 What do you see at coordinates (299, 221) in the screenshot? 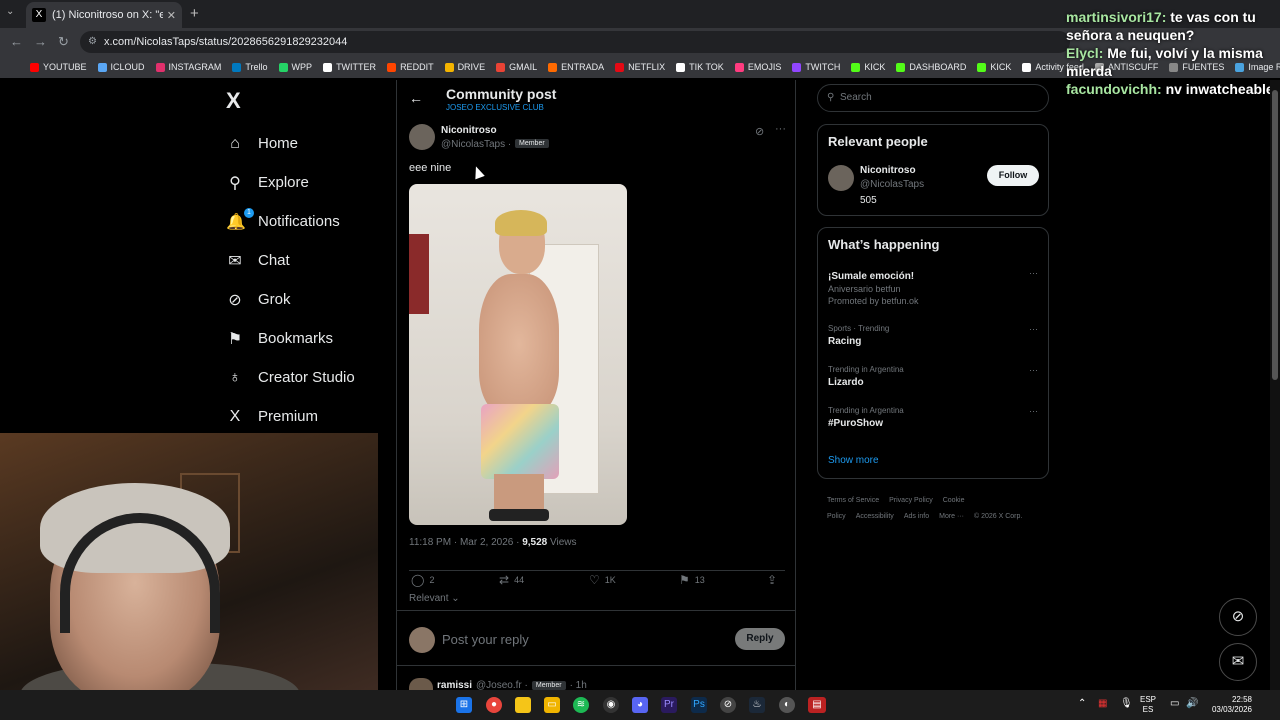
I see `sidebar-item-label: Notifications` at bounding box center [299, 221].